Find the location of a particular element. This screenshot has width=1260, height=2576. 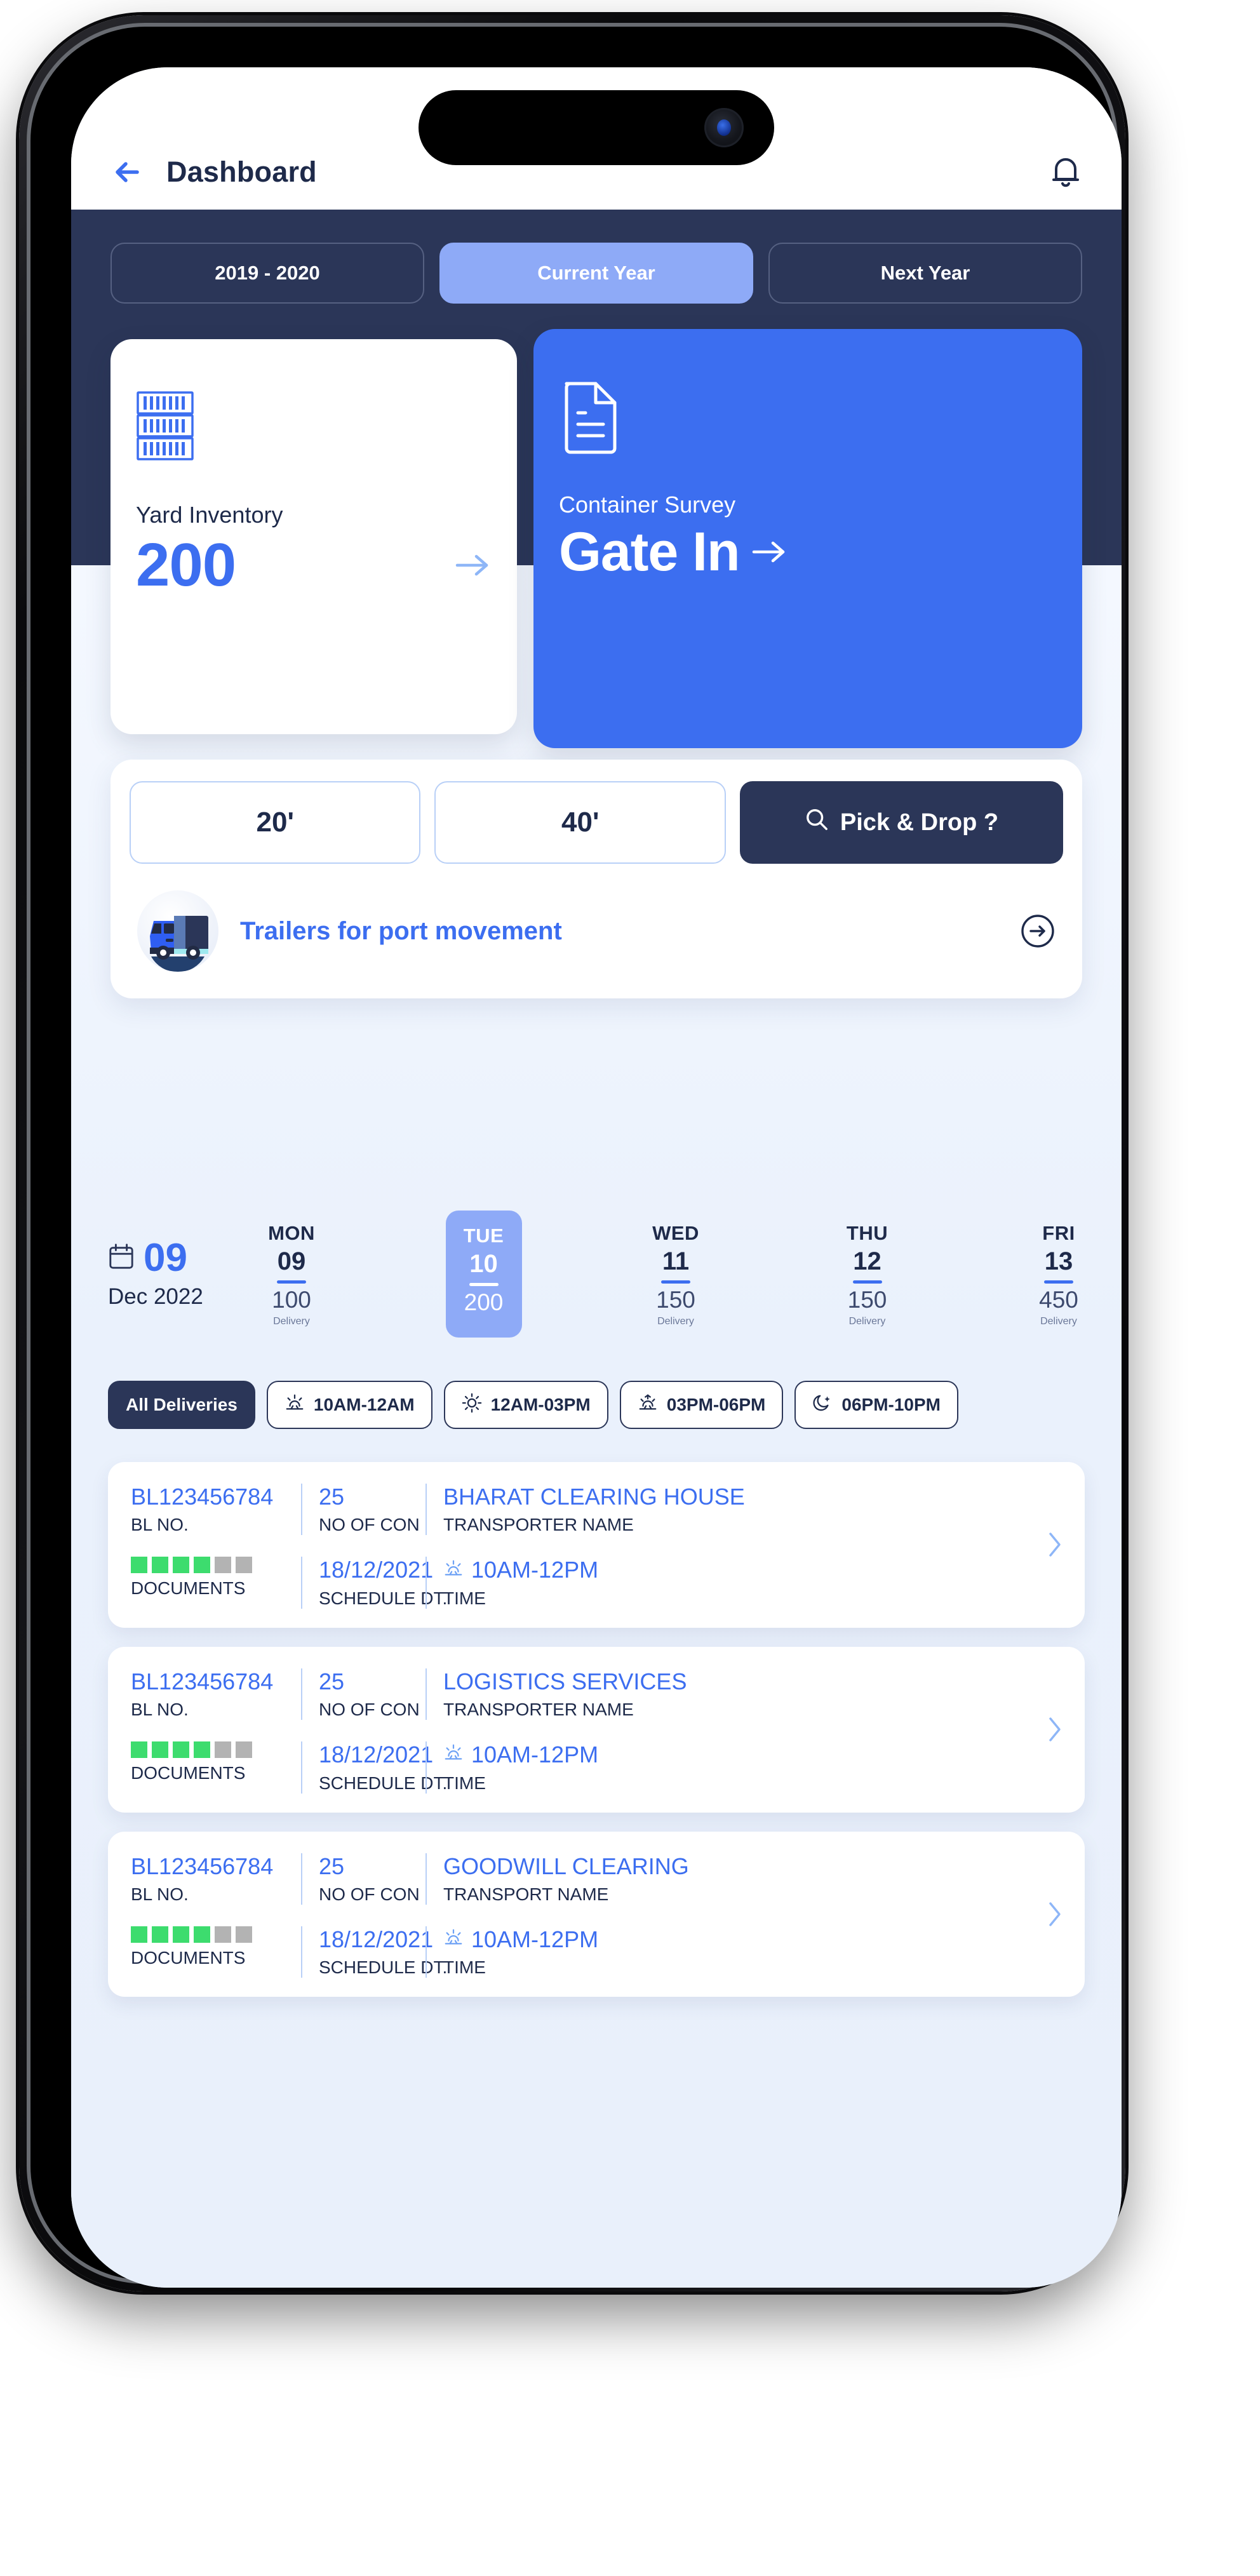

chip-03pm-06pm: 03PM-06PM is located at coordinates (701, 1405).